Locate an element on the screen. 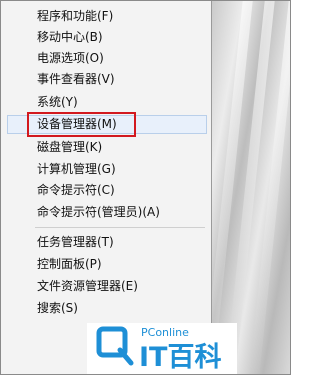 The height and width of the screenshot is (375, 320). menu-item-power-options: 电源选项(O) is located at coordinates (107, 58).